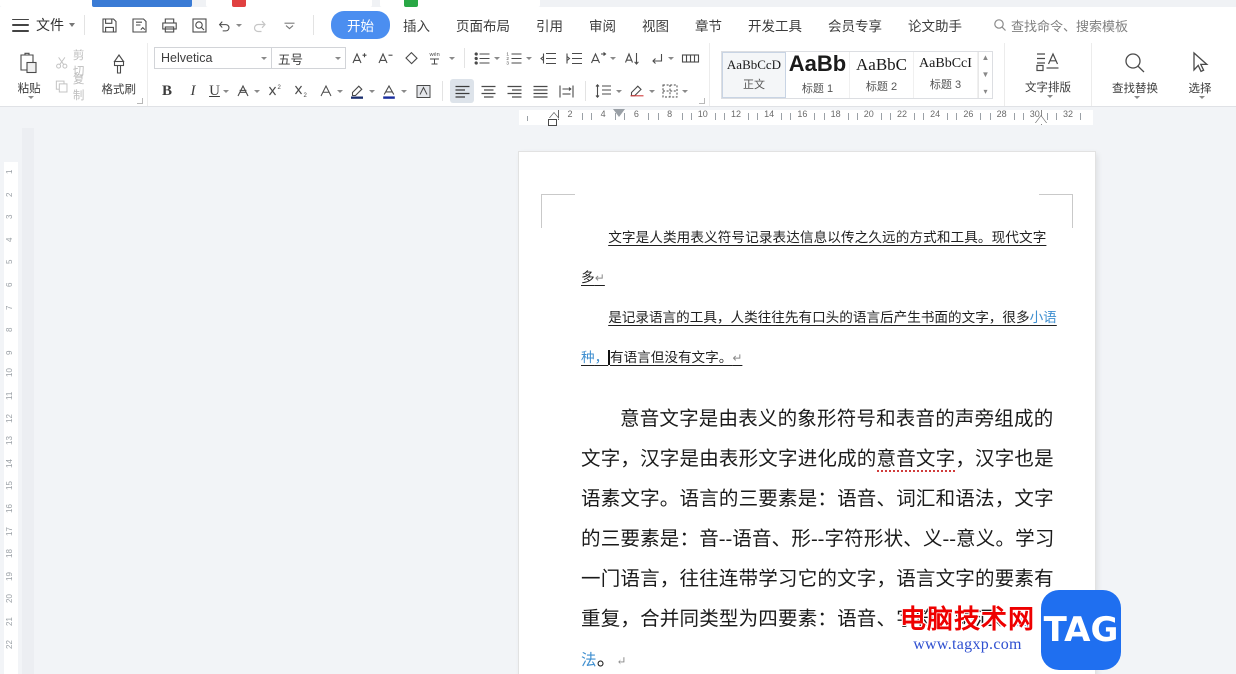 This screenshot has height=674, width=1236. What do you see at coordinates (330, 91) in the screenshot?
I see `character-border-button` at bounding box center [330, 91].